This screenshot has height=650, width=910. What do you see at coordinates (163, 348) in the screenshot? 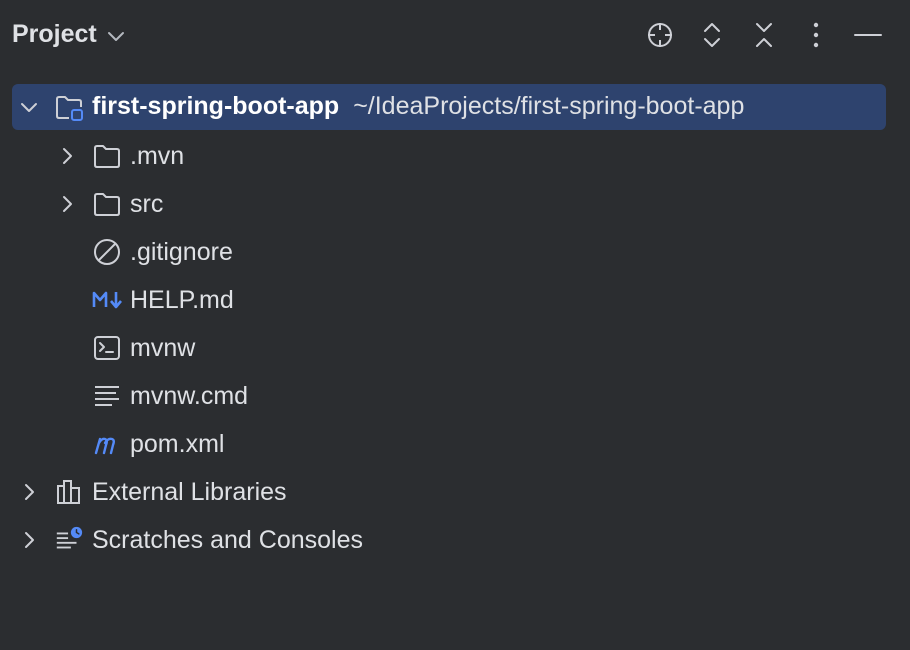
I see `tree-item-label: mvnw` at bounding box center [163, 348].